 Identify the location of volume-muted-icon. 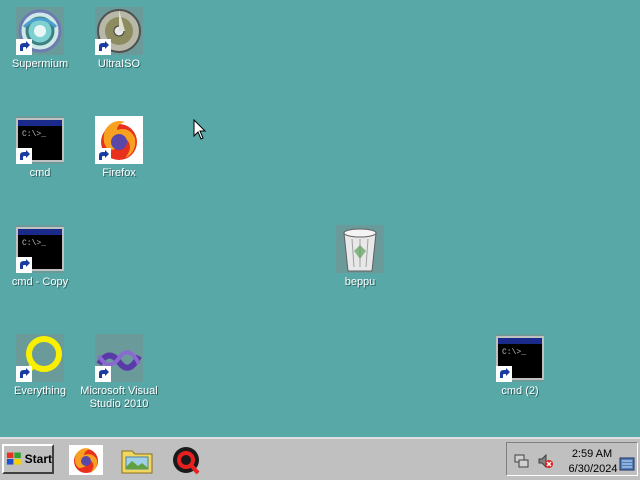
(545, 461).